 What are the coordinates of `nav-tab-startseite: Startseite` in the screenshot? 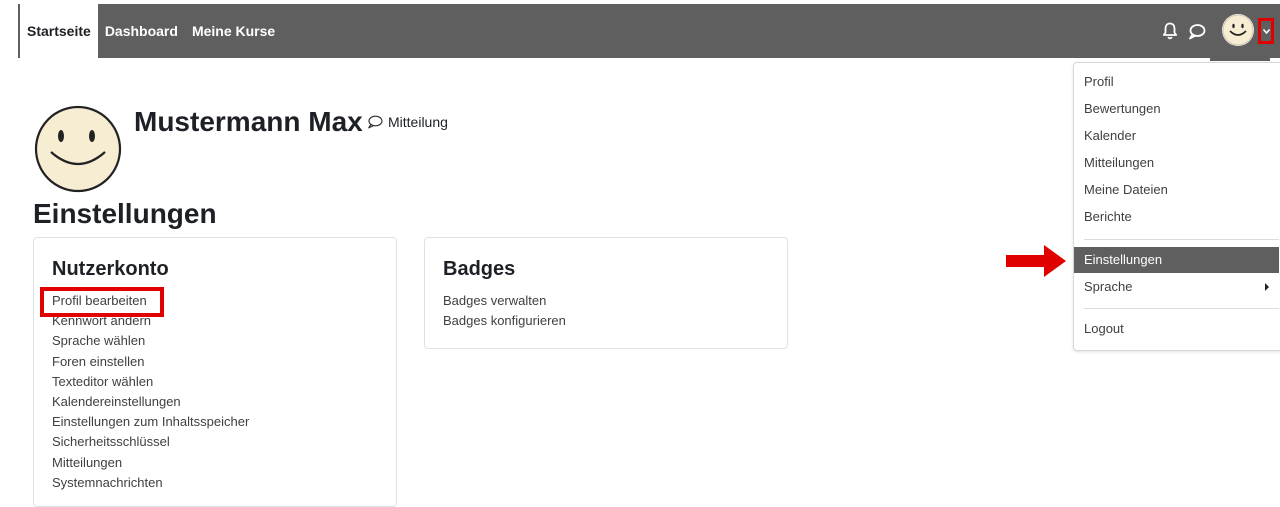 It's located at (59, 31).